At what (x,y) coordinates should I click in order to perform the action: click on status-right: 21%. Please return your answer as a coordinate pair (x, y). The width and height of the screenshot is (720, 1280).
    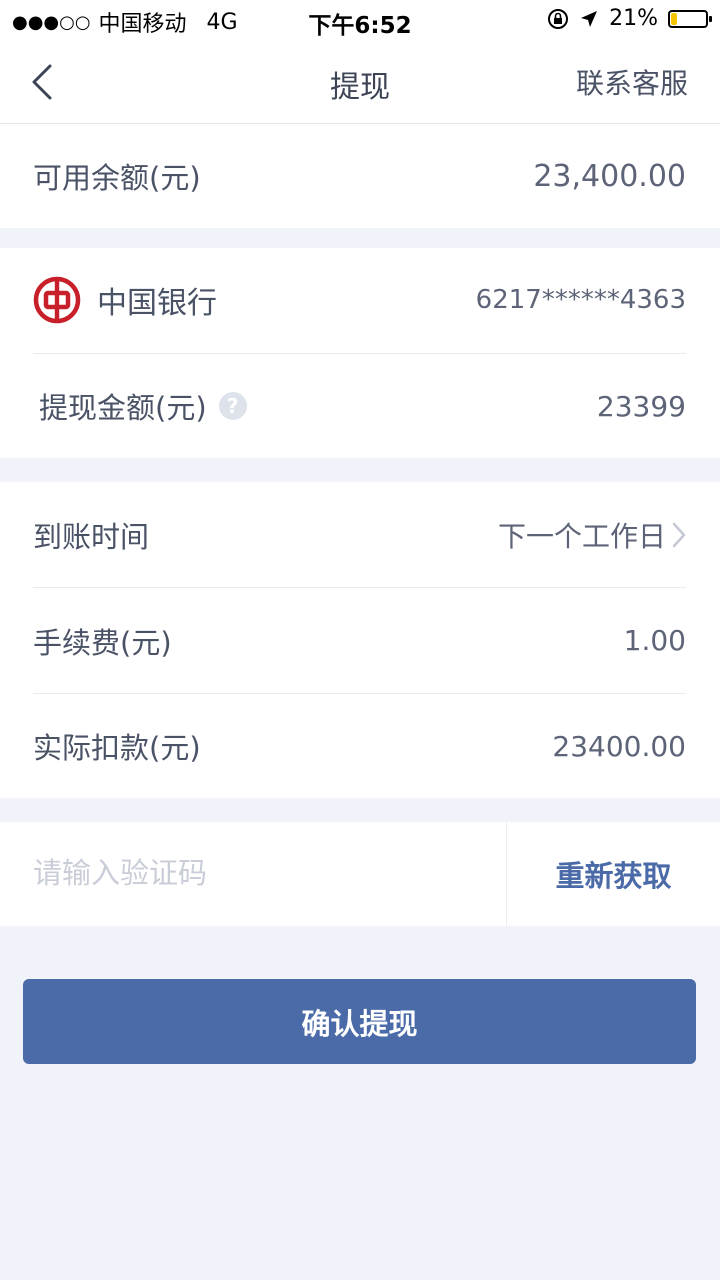
    Looking at the image, I should click on (629, 18).